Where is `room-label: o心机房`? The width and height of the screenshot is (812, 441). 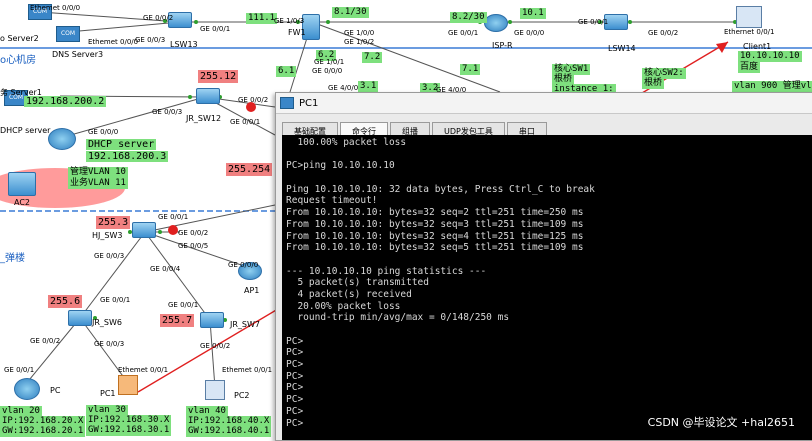 room-label: o心机房 is located at coordinates (18, 60).